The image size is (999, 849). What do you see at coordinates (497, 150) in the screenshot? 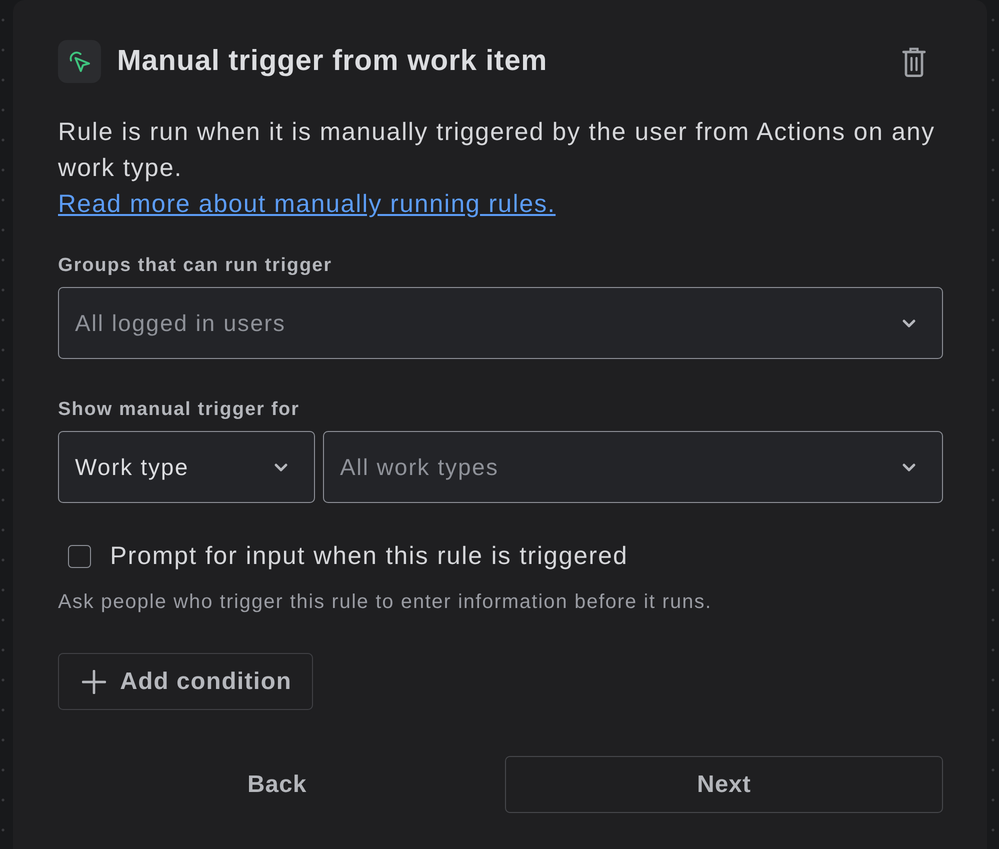
I see `description-text: Rule is run when it is manually triggered by the user from Actions on any work type.` at bounding box center [497, 150].